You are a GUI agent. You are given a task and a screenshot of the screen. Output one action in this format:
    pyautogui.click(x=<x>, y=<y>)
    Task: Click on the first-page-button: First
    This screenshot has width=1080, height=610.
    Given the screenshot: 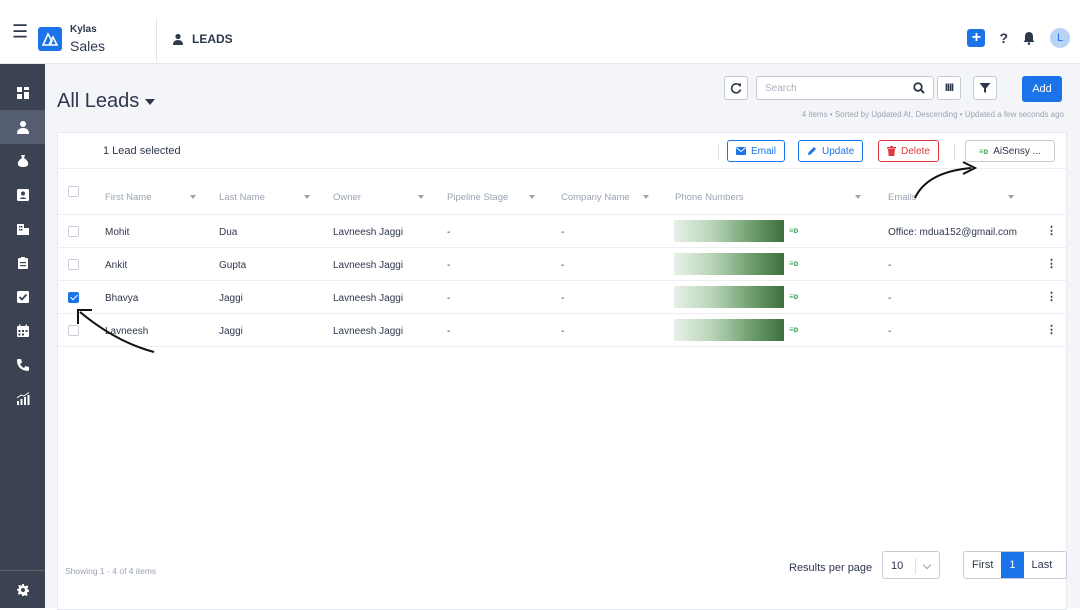 What is the action you would take?
    pyautogui.click(x=982, y=565)
    